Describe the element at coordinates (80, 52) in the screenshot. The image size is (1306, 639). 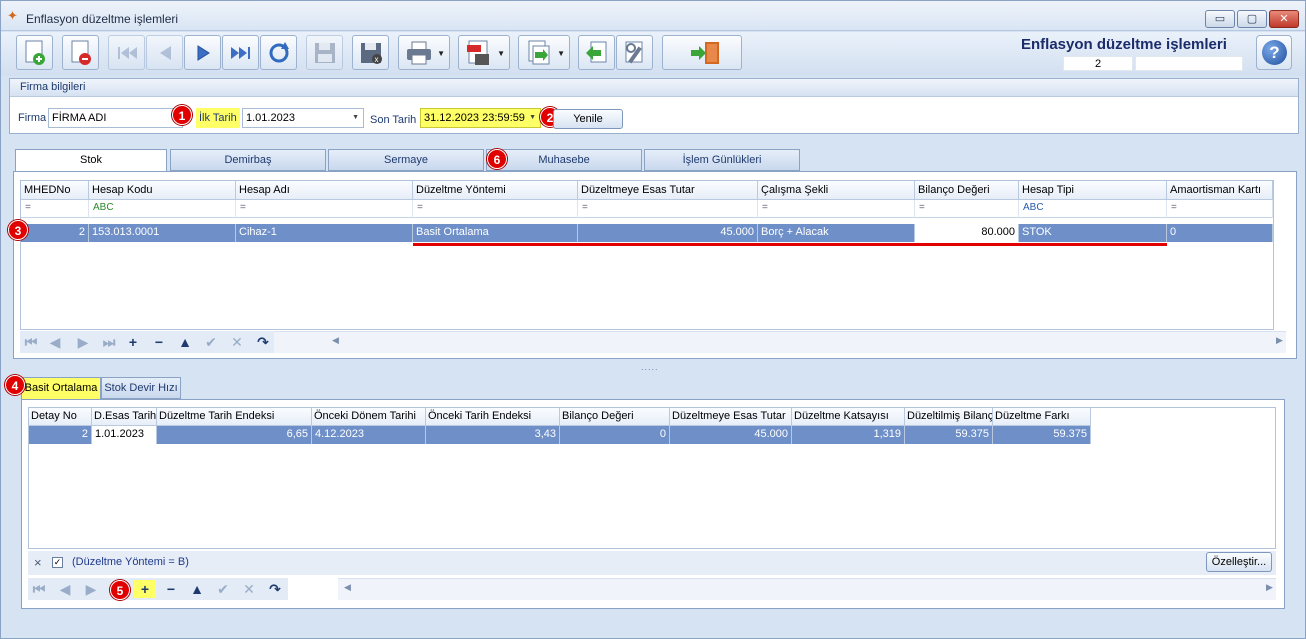
I see `delete-record-button` at that location.